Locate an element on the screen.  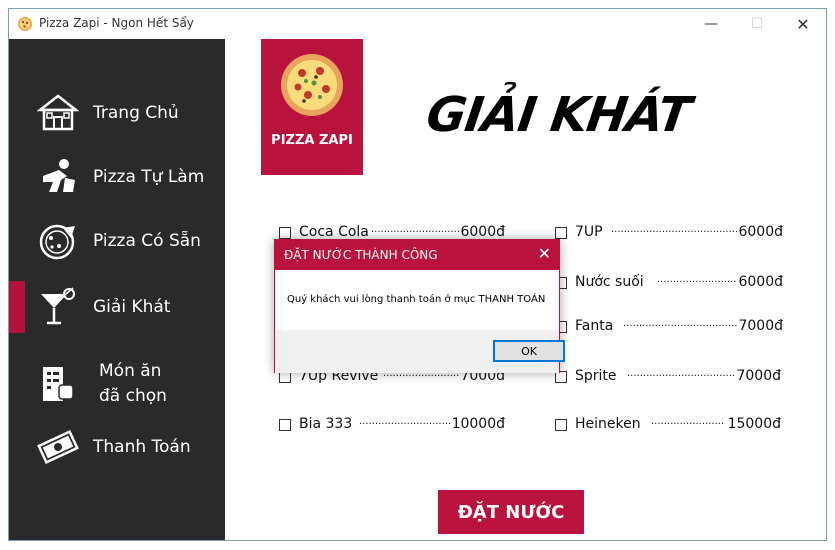
sidebar-item-selected-food: Món ăn đã chọn is located at coordinates (117, 384).